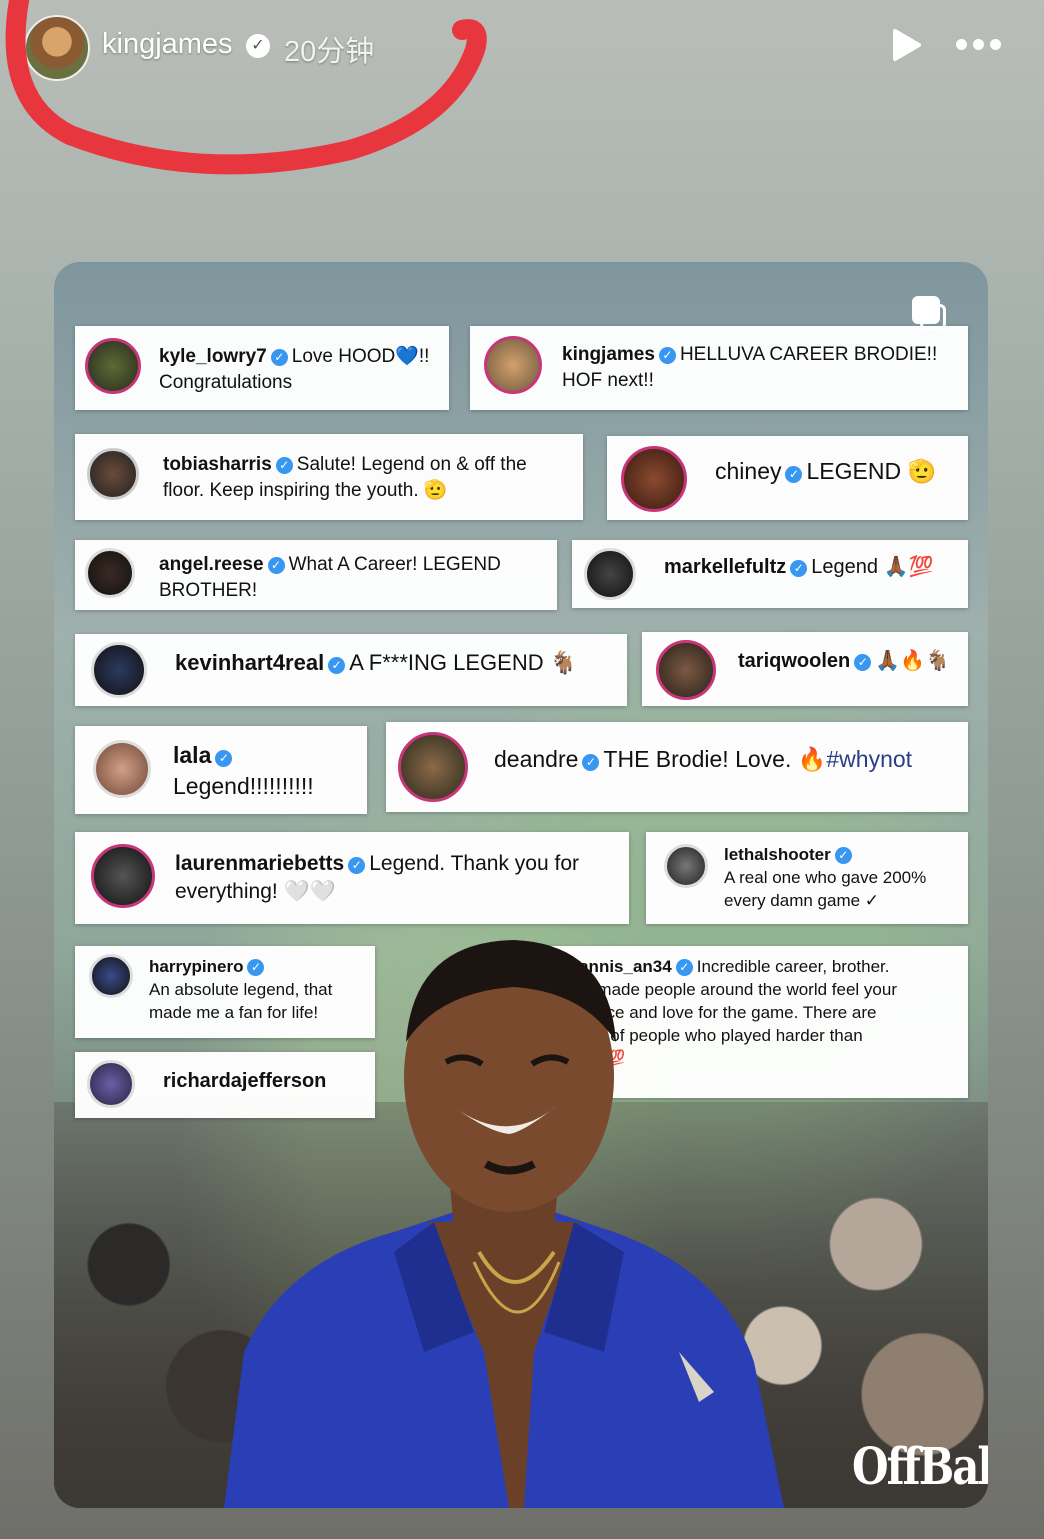  I want to click on comment-text: every damn game ✓, so click(802, 900).